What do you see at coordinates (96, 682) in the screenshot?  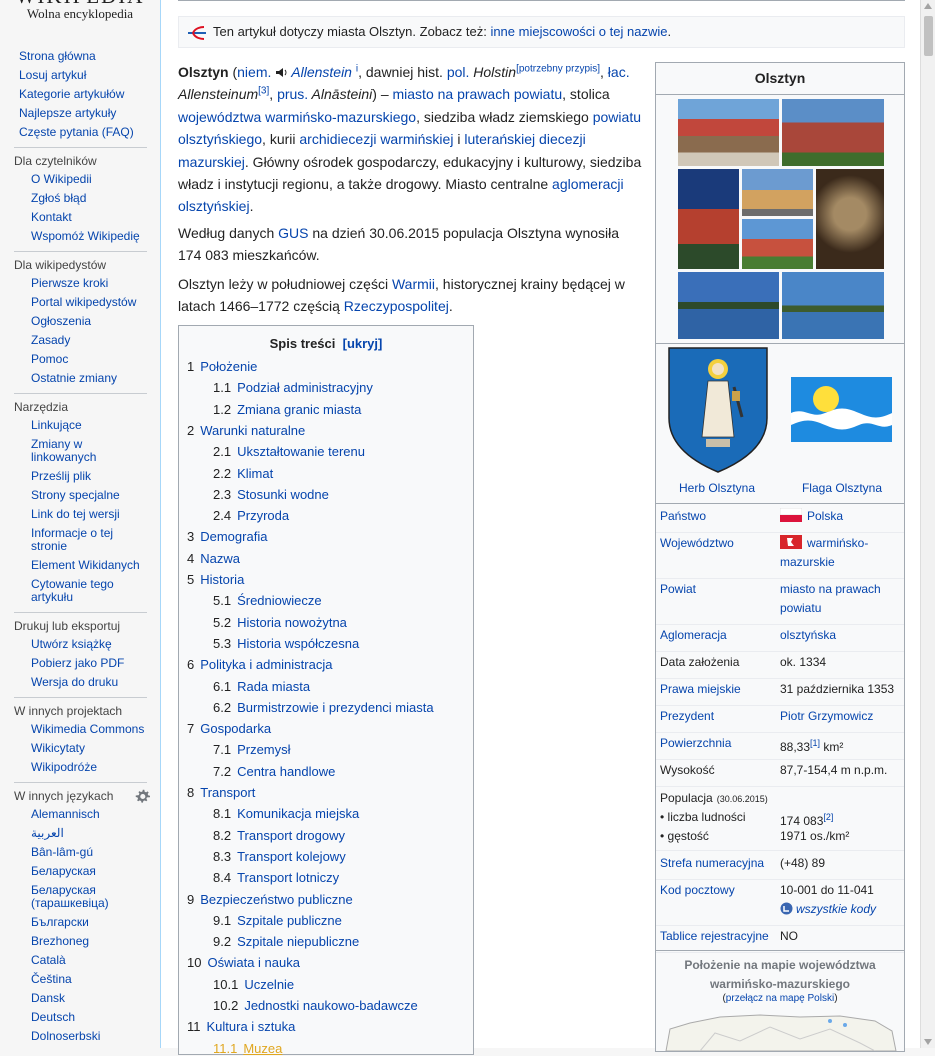 I see `sidebar-item: Wersja do druku` at bounding box center [96, 682].